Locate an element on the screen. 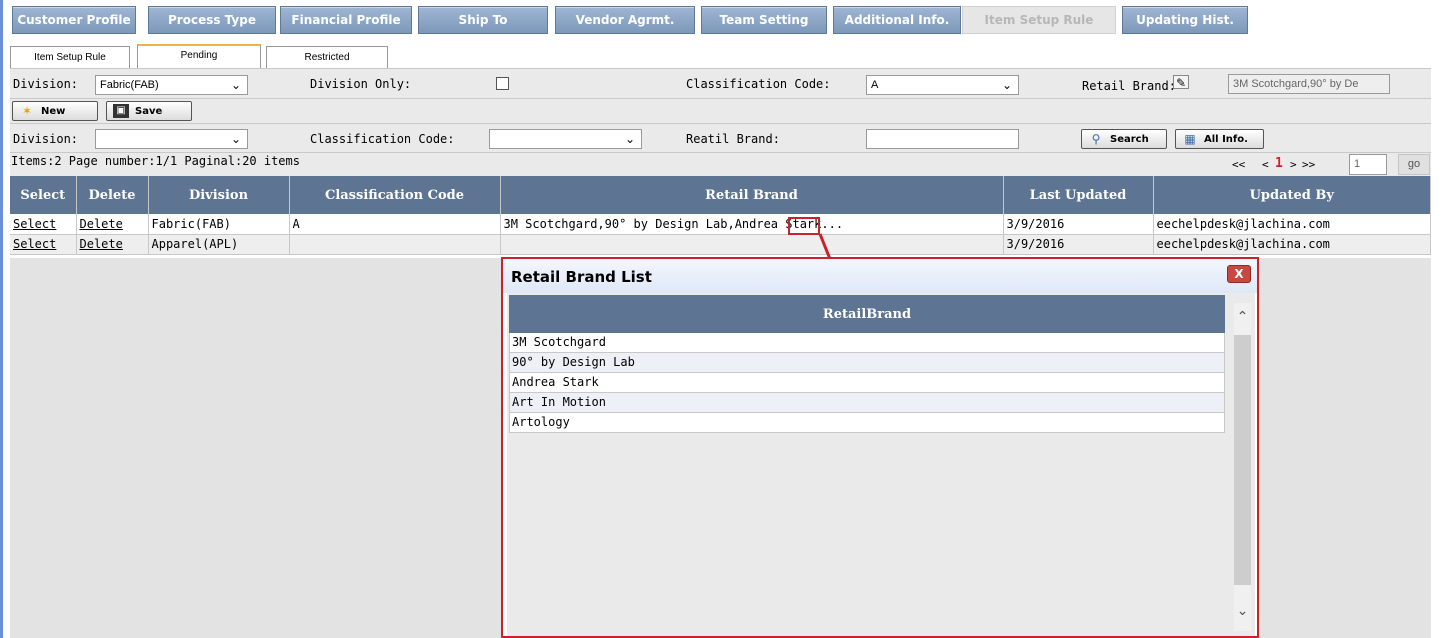  division-select-value: Fabric(FAB) is located at coordinates (129, 85).